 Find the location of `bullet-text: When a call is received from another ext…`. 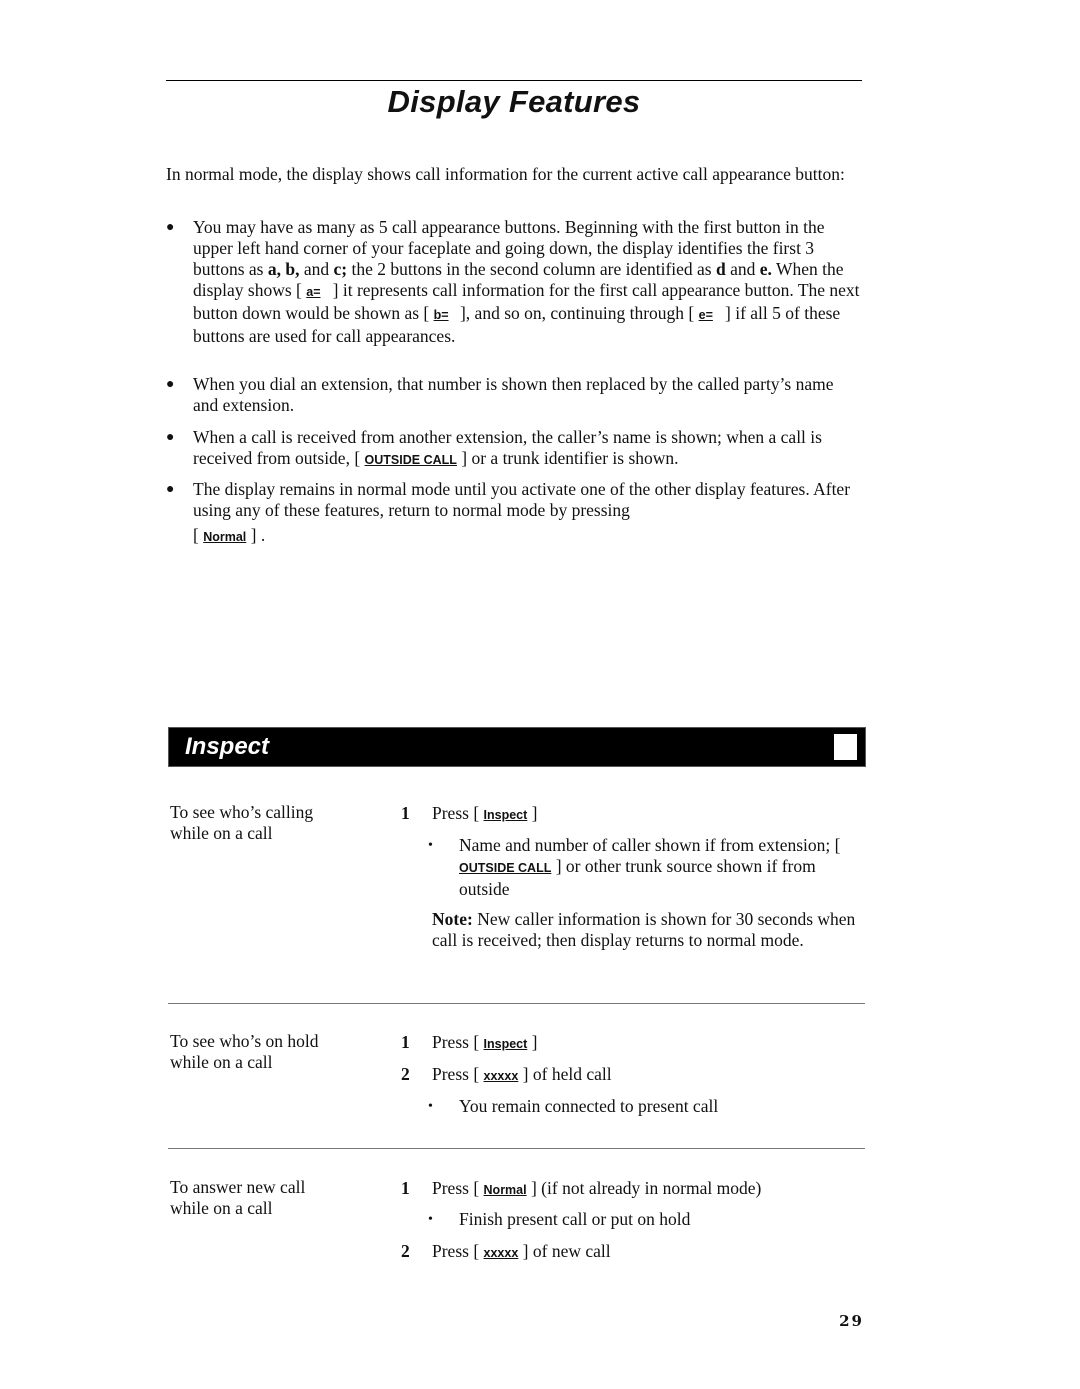

bullet-text: When a call is received from another ext… is located at coordinates (507, 447).